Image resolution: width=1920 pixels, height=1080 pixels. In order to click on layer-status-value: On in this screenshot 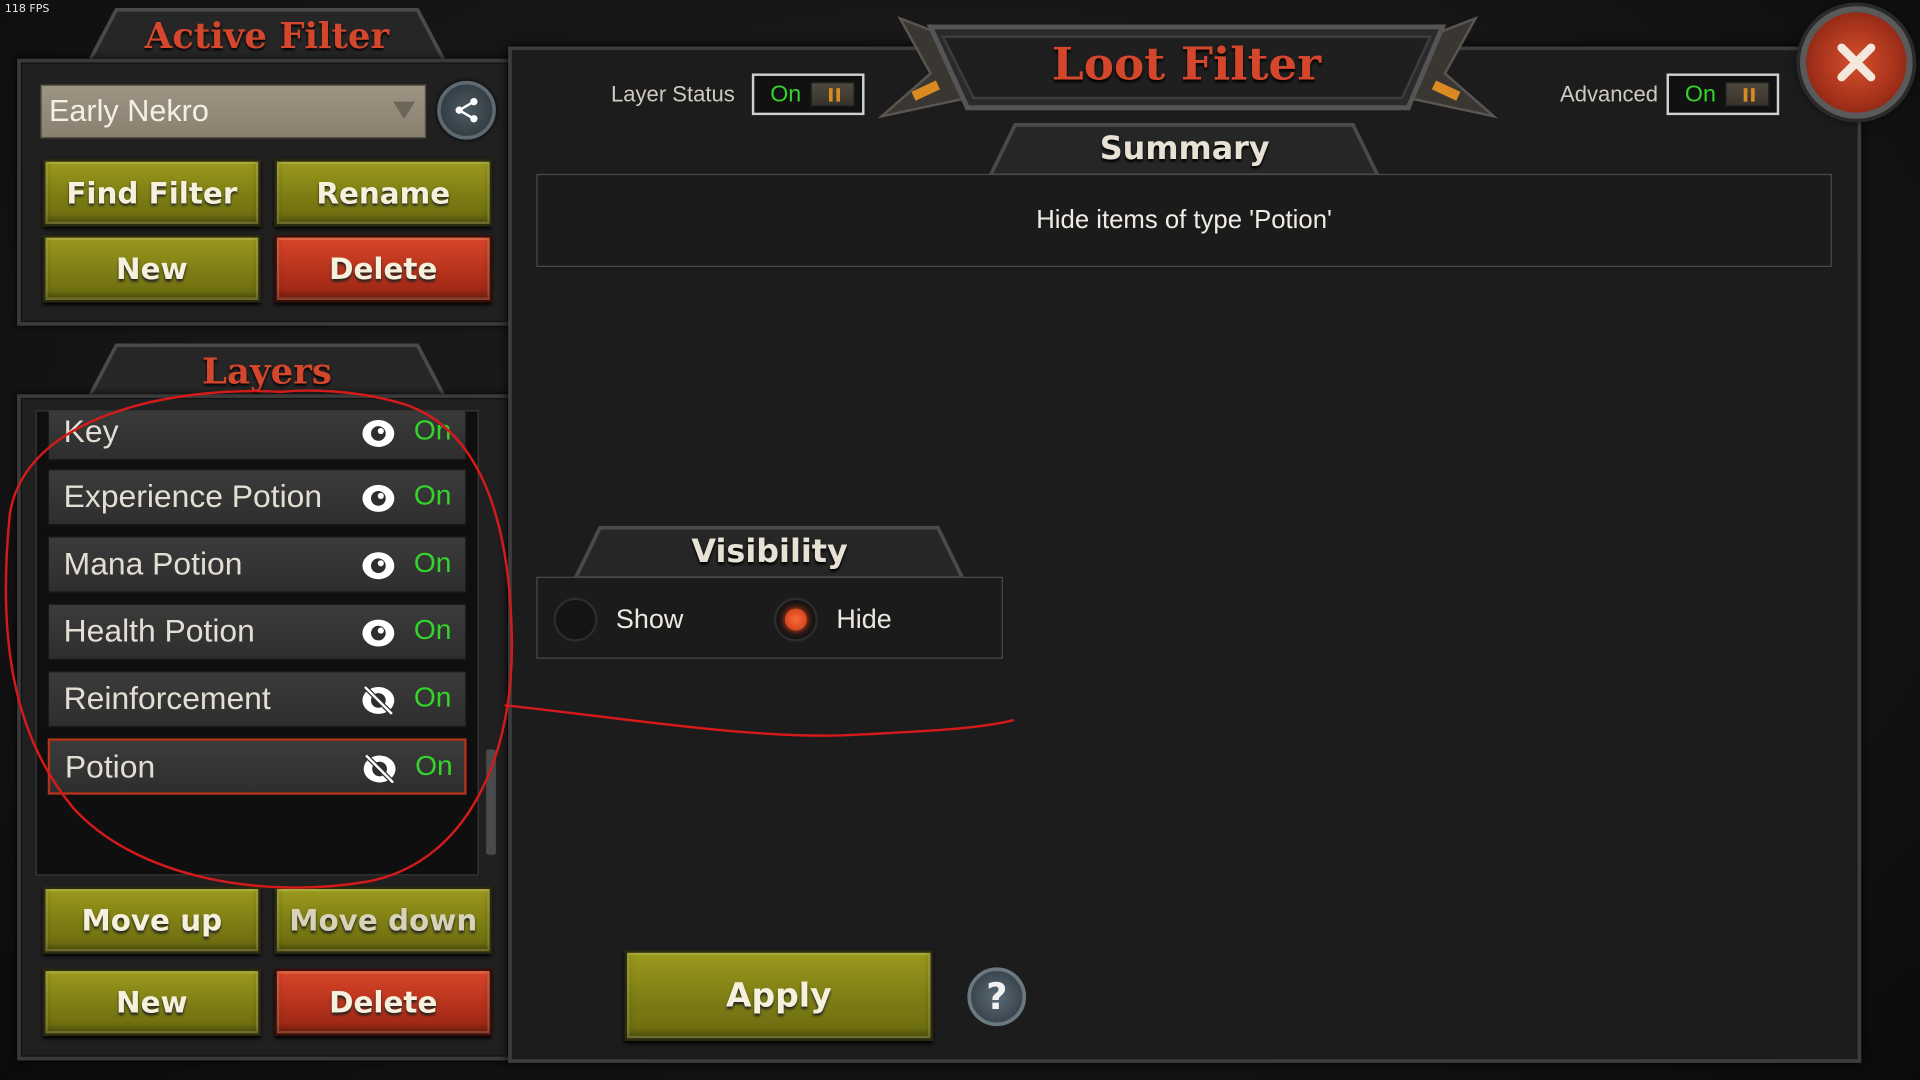, I will do `click(786, 95)`.